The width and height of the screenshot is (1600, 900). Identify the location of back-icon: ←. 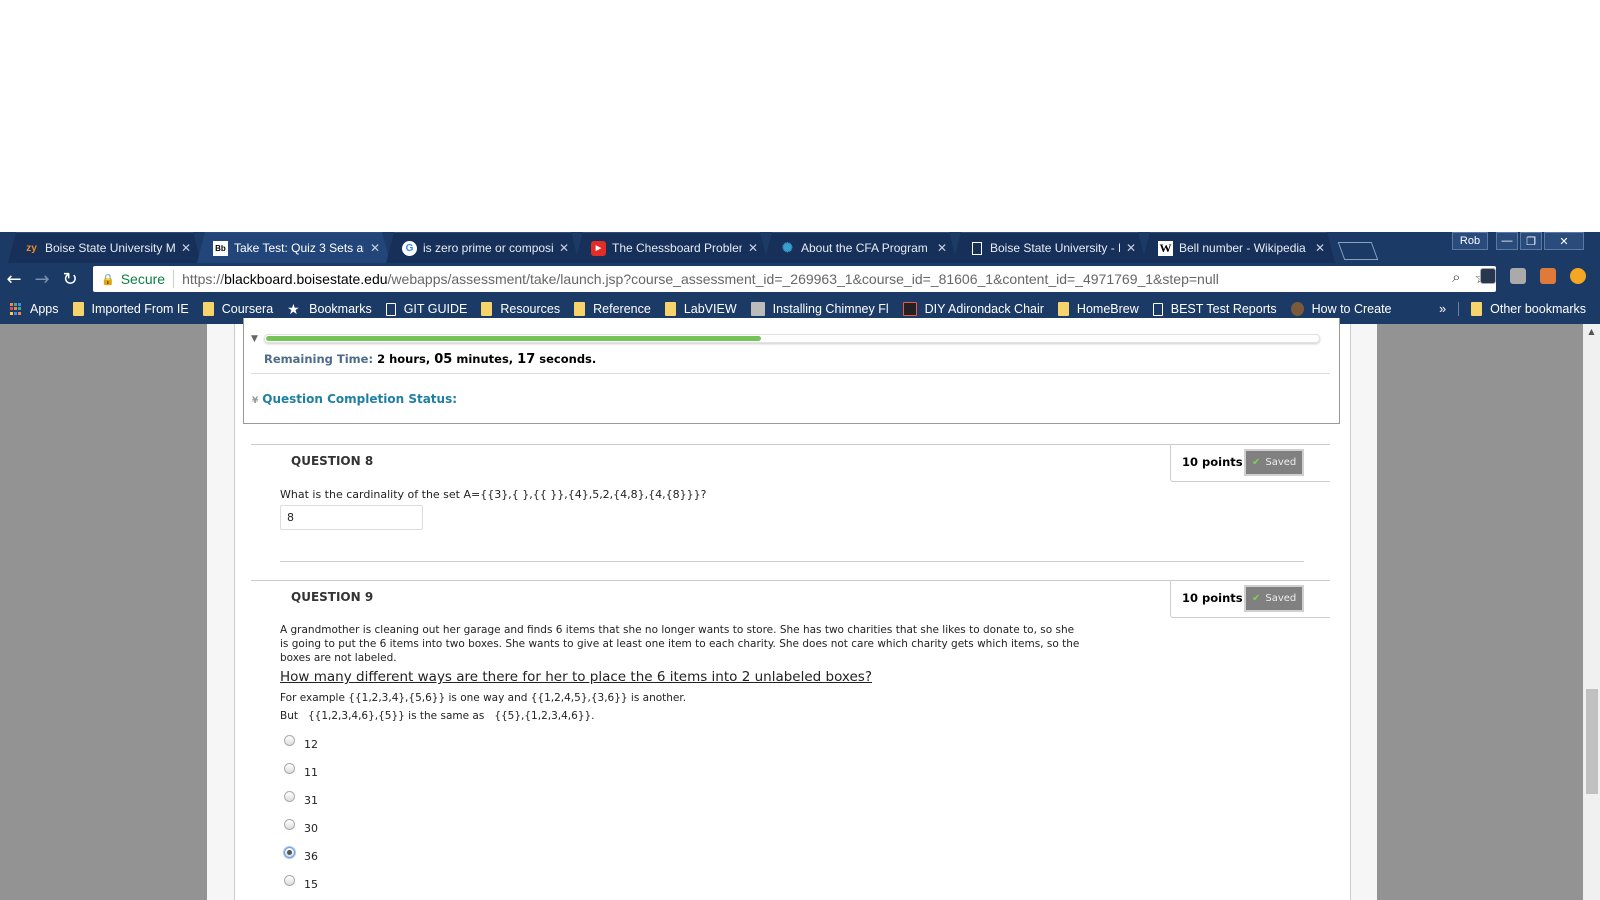
(14, 279).